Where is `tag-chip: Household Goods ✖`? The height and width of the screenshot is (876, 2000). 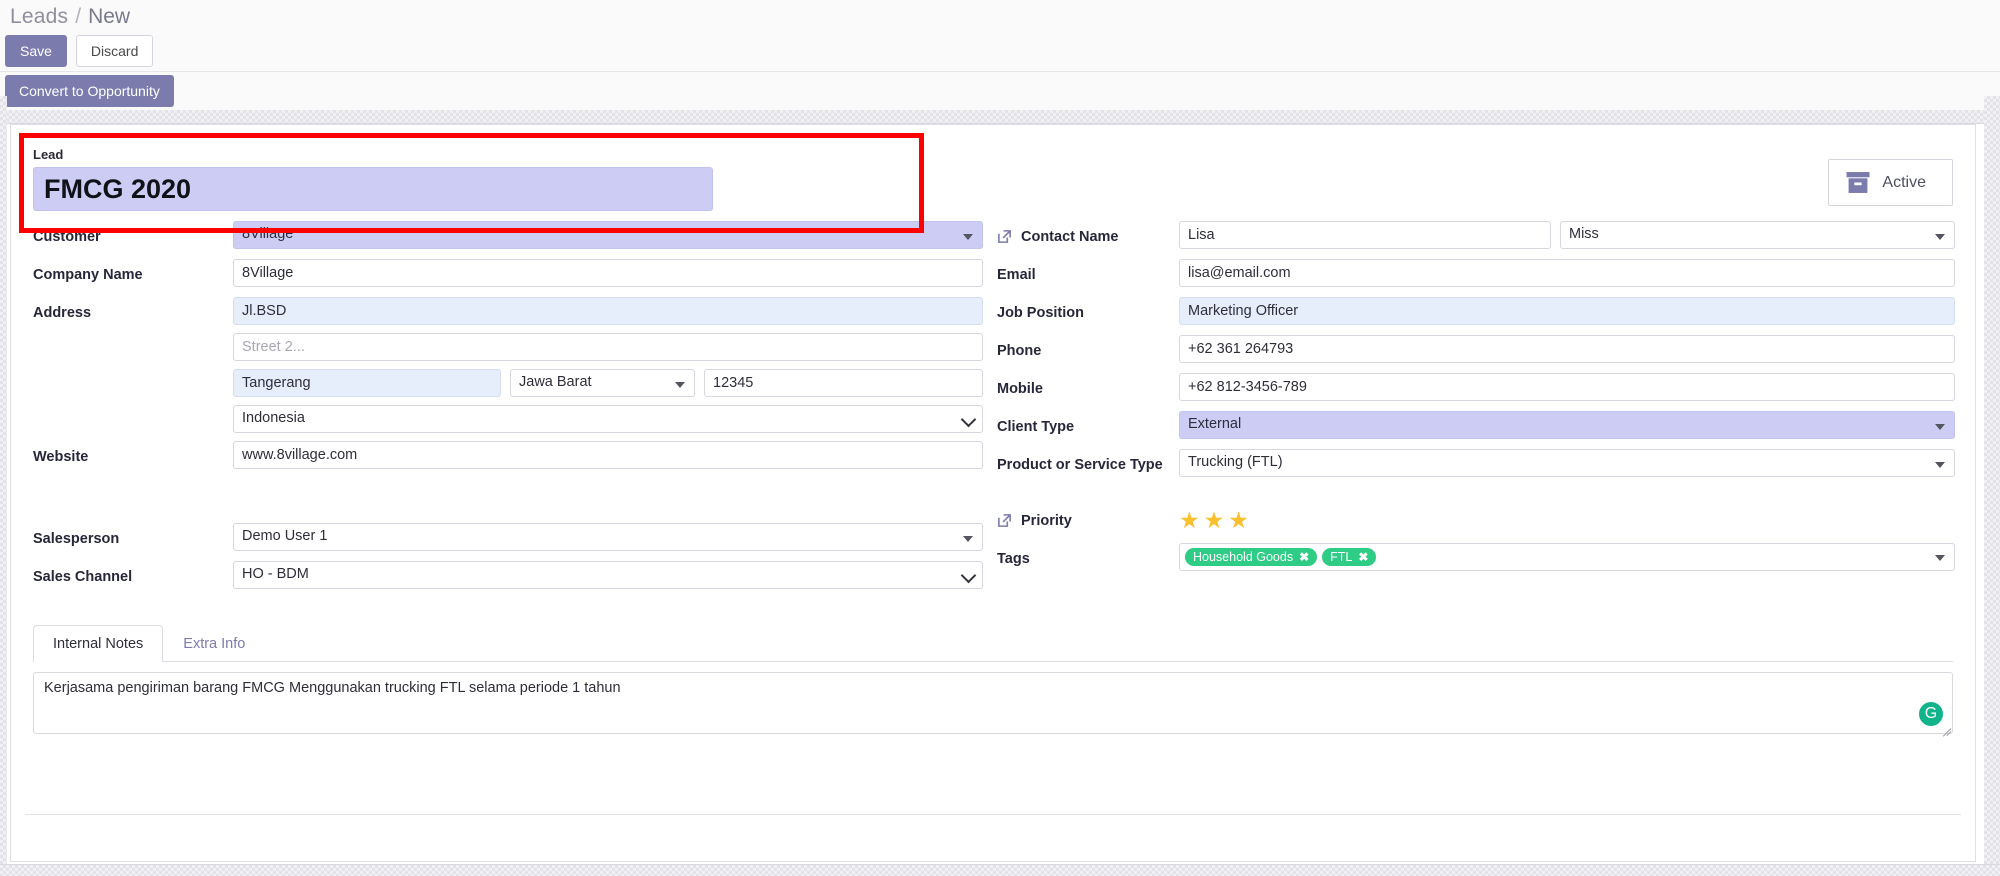
tag-chip: Household Goods ✖ is located at coordinates (1251, 557).